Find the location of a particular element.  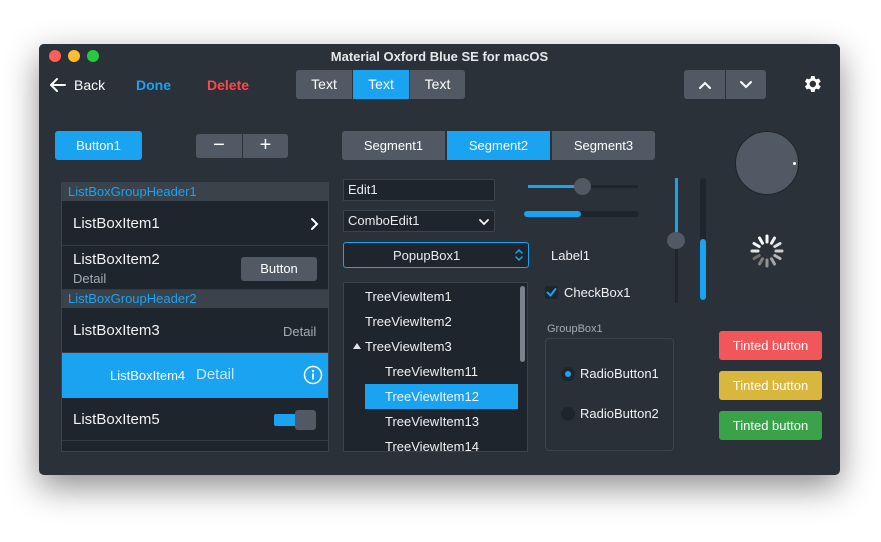

radiobutton2: RadioButton2 is located at coordinates (616, 414).